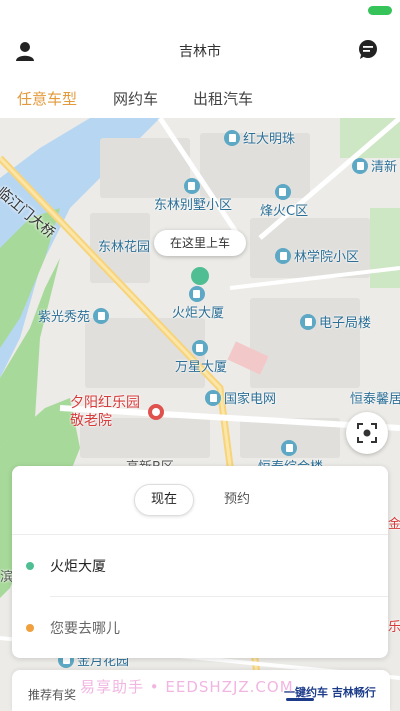 The image size is (400, 711). I want to click on brand-mark, so click(300, 699).